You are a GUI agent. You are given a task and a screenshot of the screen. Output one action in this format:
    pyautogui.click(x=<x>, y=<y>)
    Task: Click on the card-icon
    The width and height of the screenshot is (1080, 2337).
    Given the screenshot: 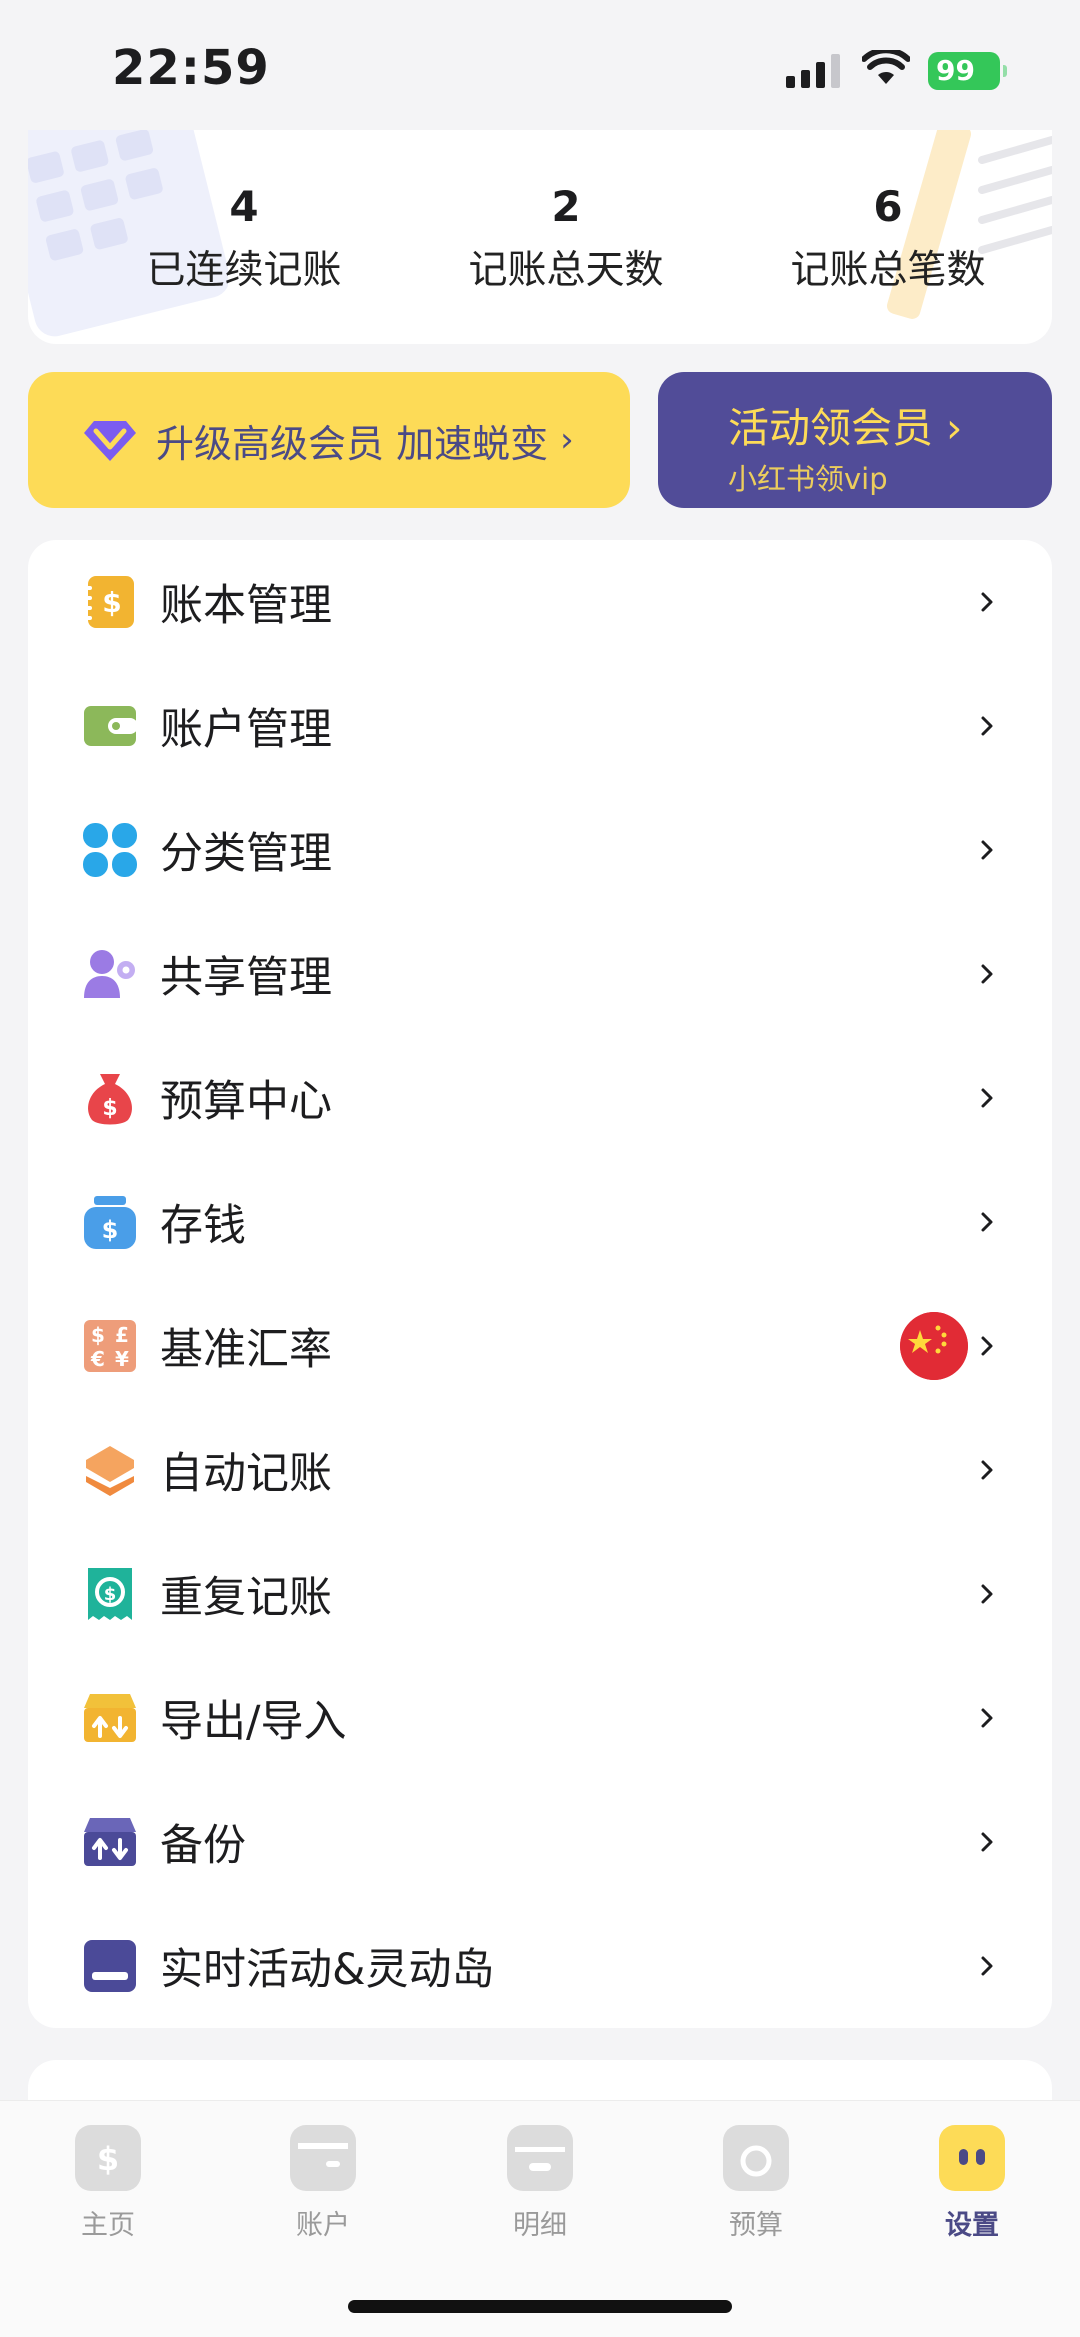 What is the action you would take?
    pyautogui.click(x=323, y=2158)
    